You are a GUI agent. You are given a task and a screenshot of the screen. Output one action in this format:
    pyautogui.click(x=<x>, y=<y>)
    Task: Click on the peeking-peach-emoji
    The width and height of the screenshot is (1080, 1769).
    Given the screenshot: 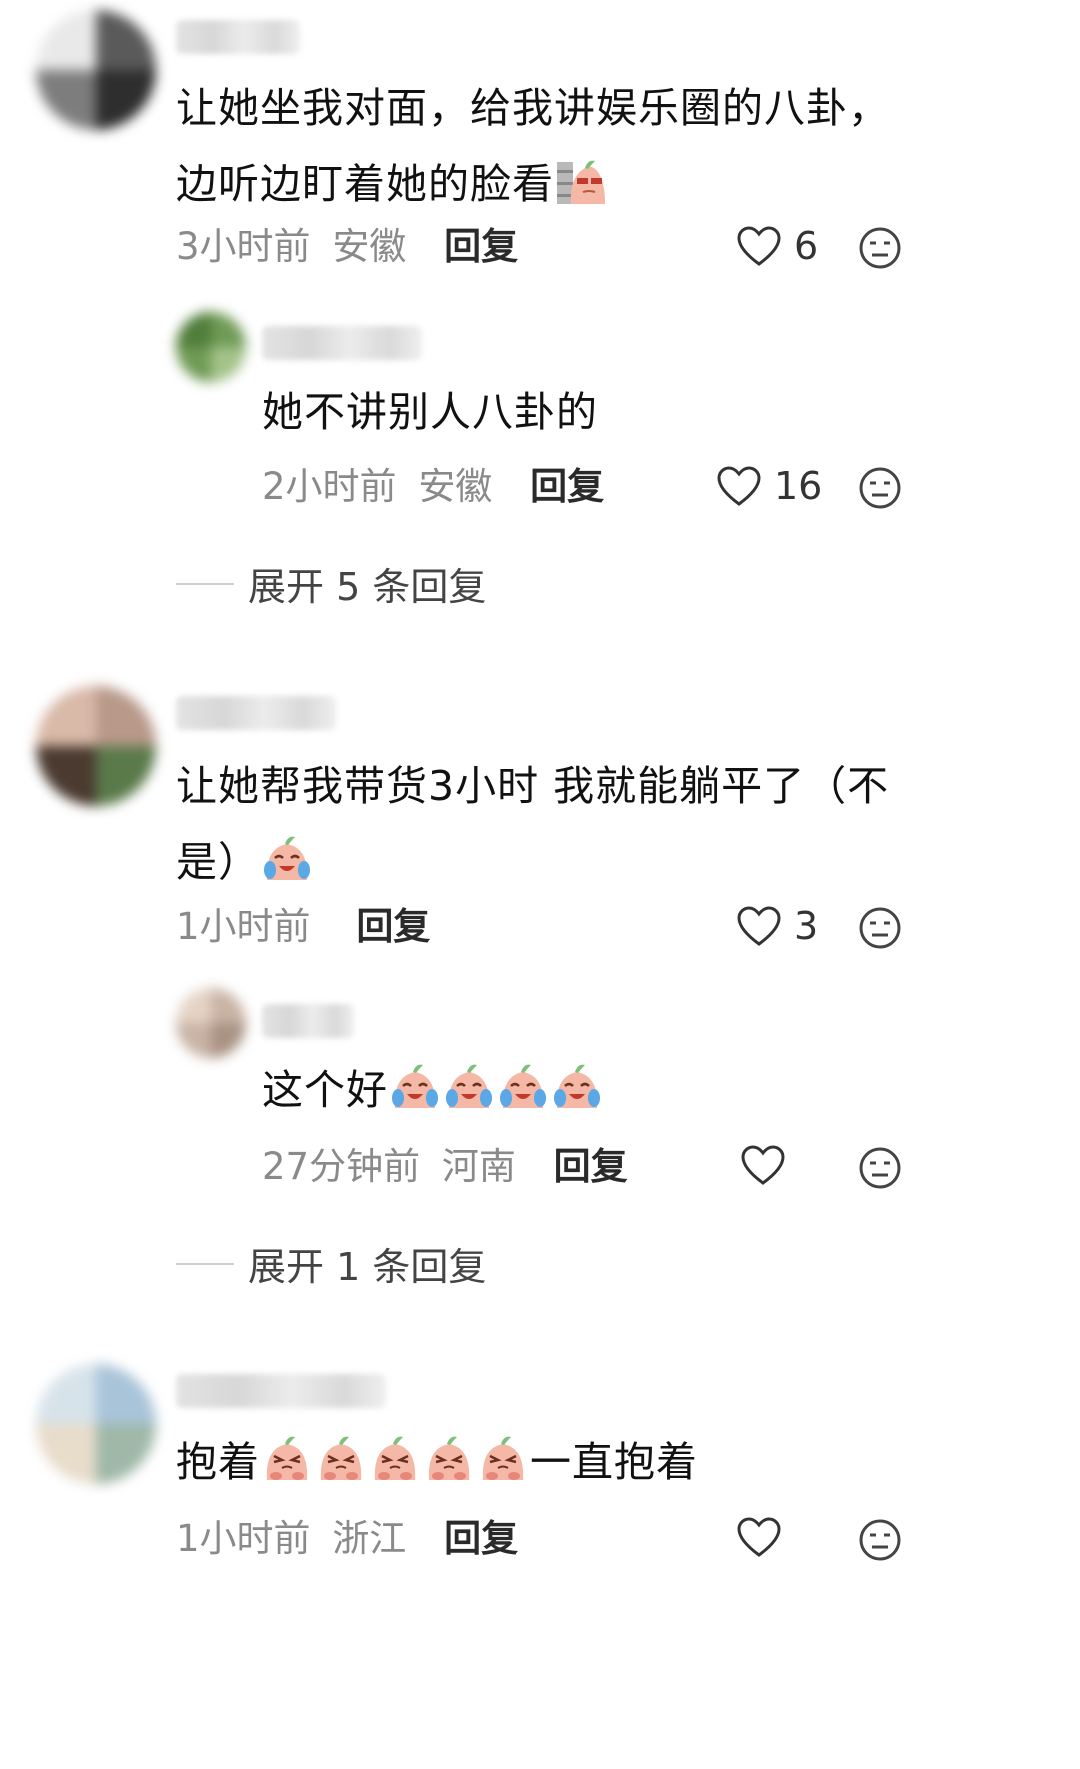 What is the action you would take?
    pyautogui.click(x=581, y=182)
    